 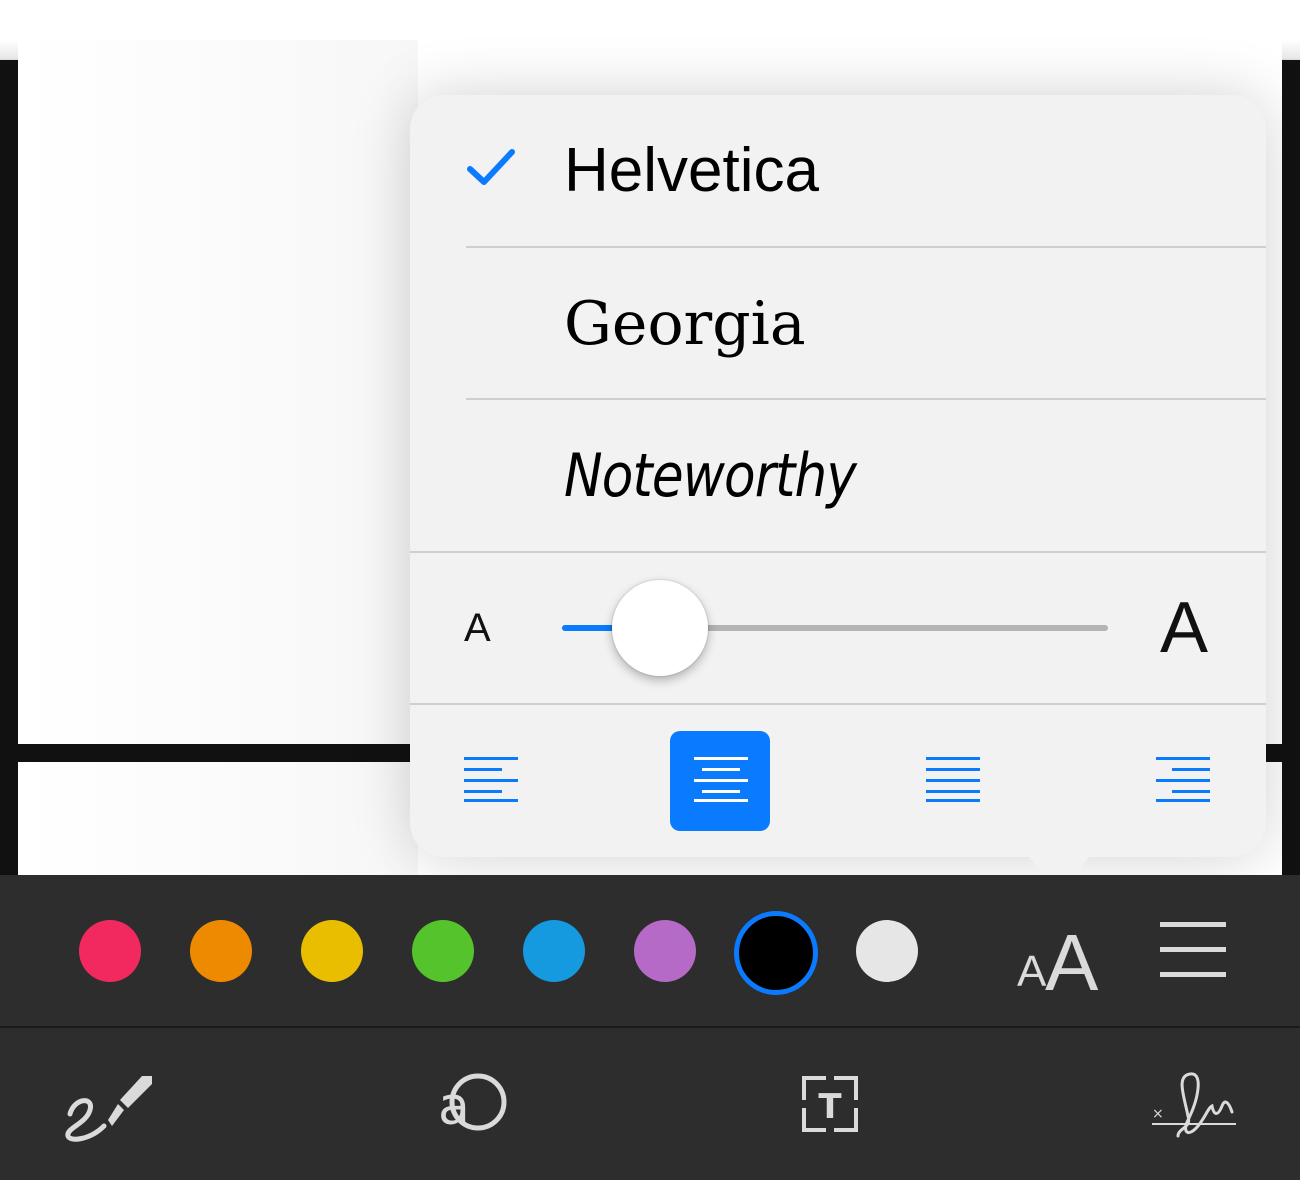 I want to click on slider-thumb, so click(x=660, y=628).